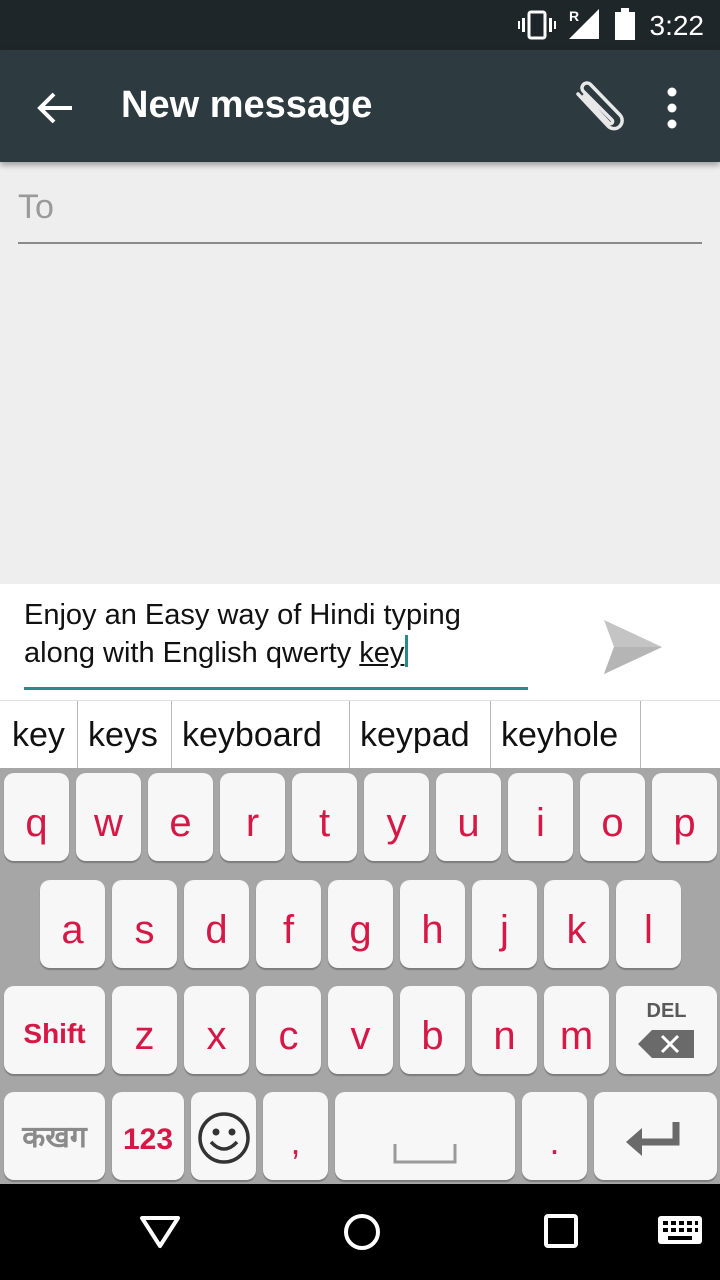 The image size is (720, 1280). Describe the element at coordinates (36, 207) in the screenshot. I see `recipient-placeholder: To` at that location.